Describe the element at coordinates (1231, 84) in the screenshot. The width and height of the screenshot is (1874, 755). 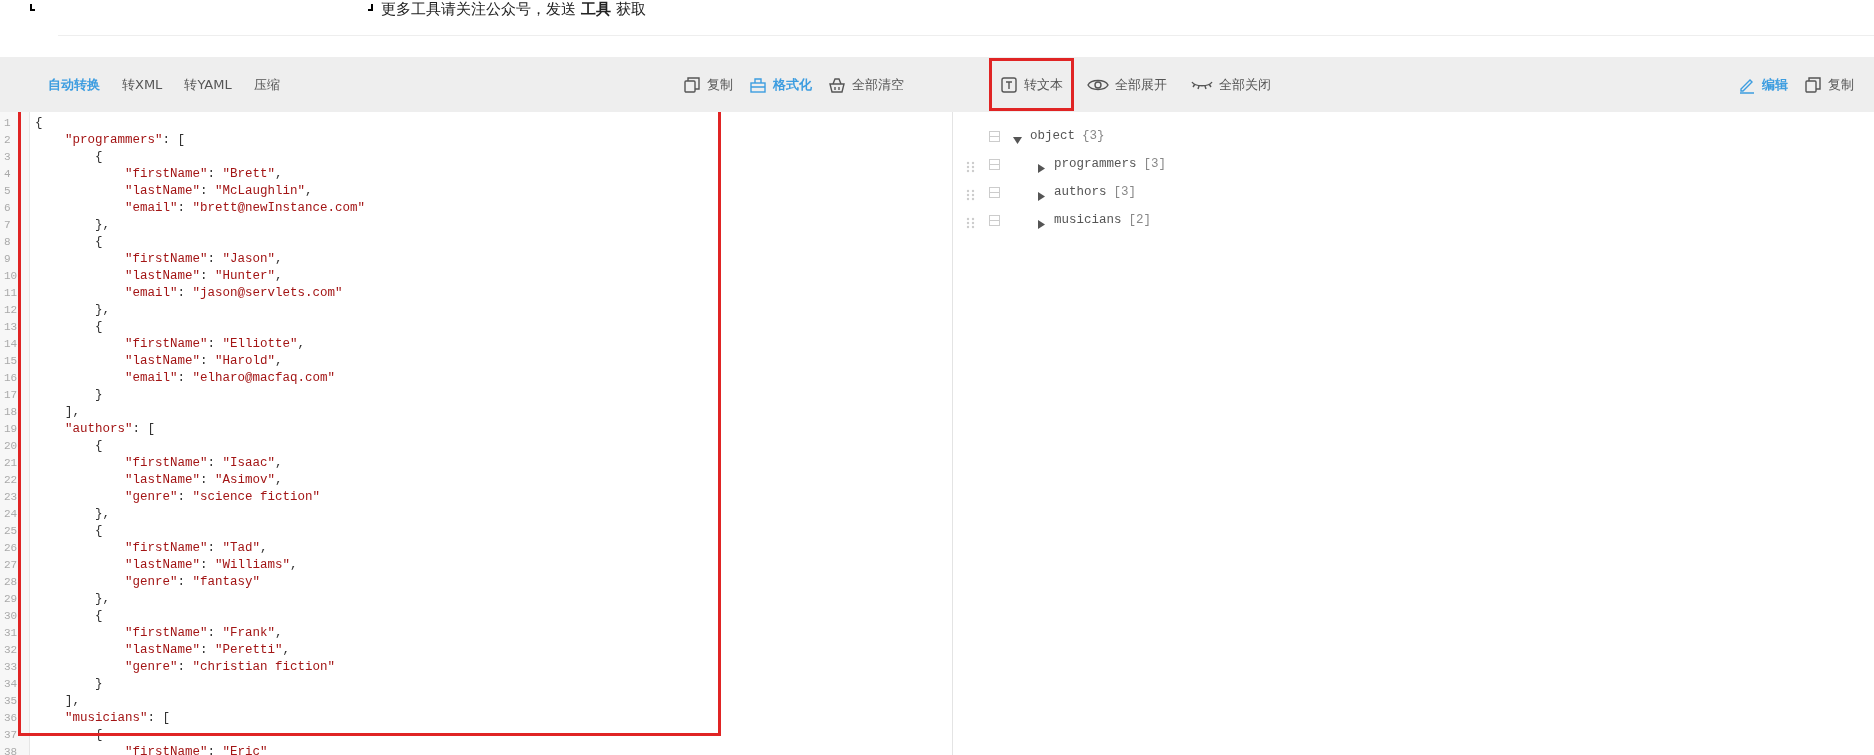
I see `toolbar-button: 全部关闭` at that location.